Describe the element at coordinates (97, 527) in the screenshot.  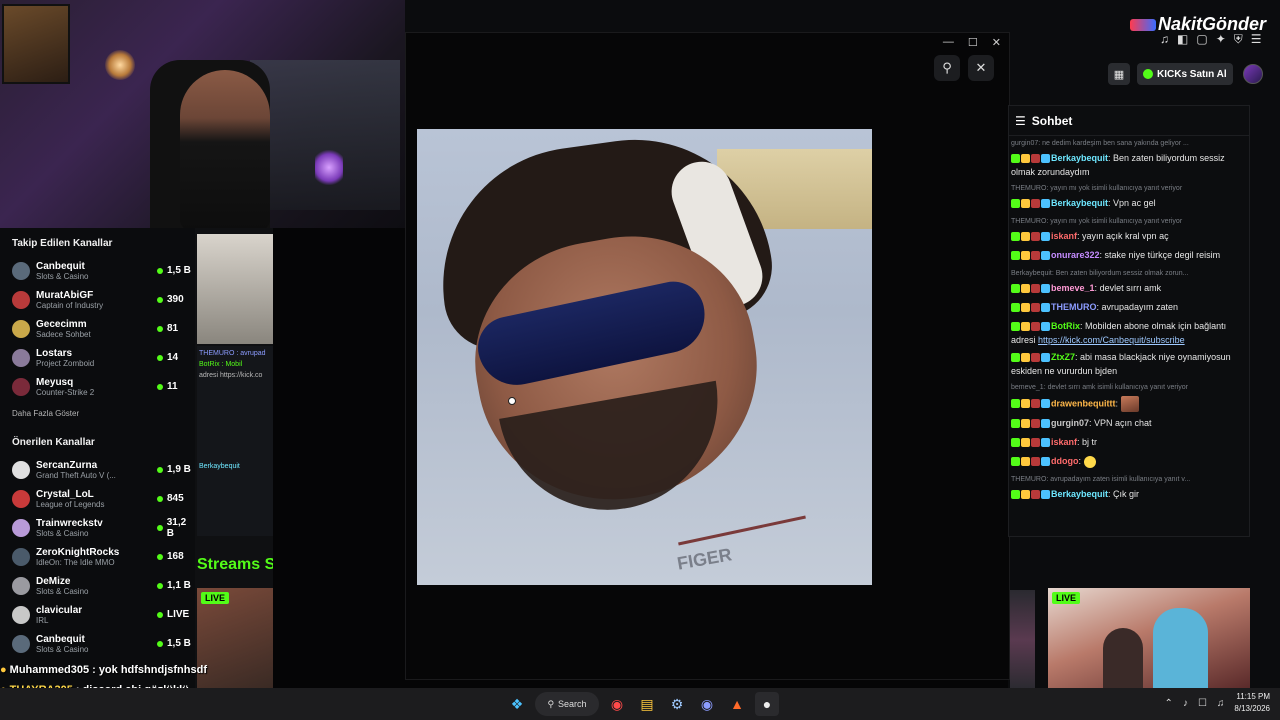
I see `channel-row: Trainwreckstv Slots & Casino 31,2 B` at that location.